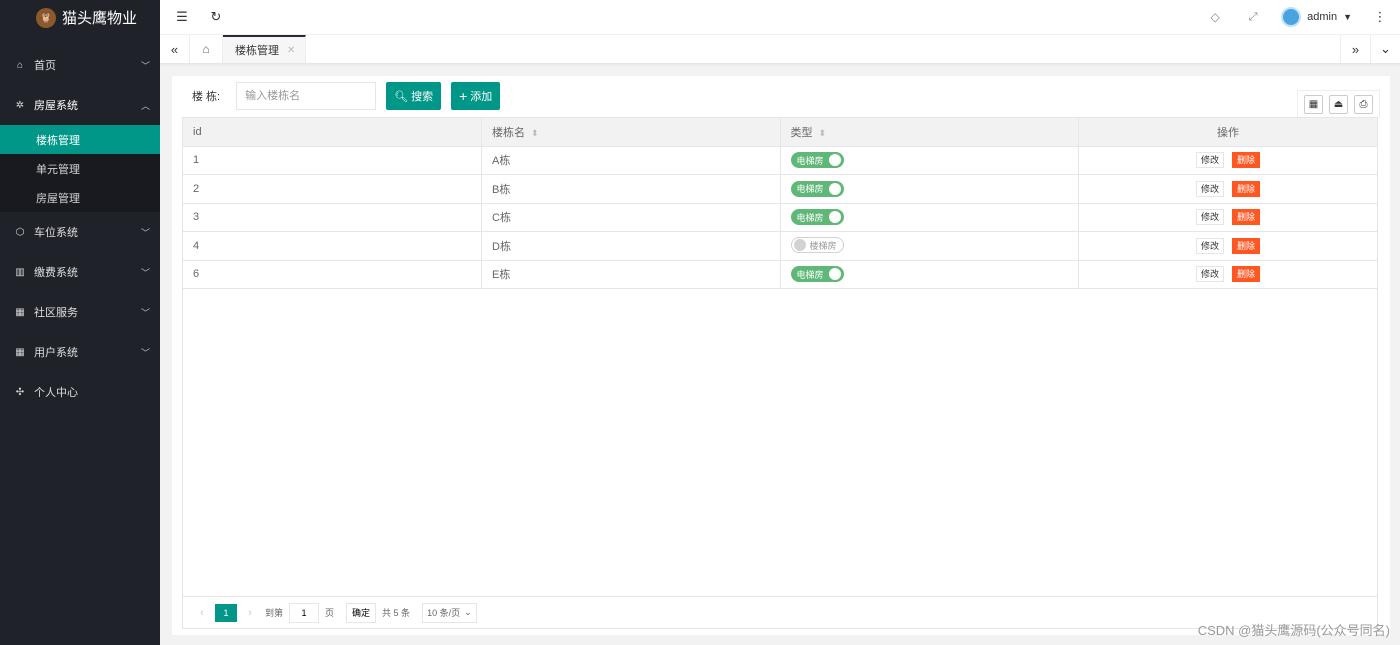 The width and height of the screenshot is (1400, 645). What do you see at coordinates (226, 612) in the screenshot?
I see `current-page: 1` at bounding box center [226, 612].